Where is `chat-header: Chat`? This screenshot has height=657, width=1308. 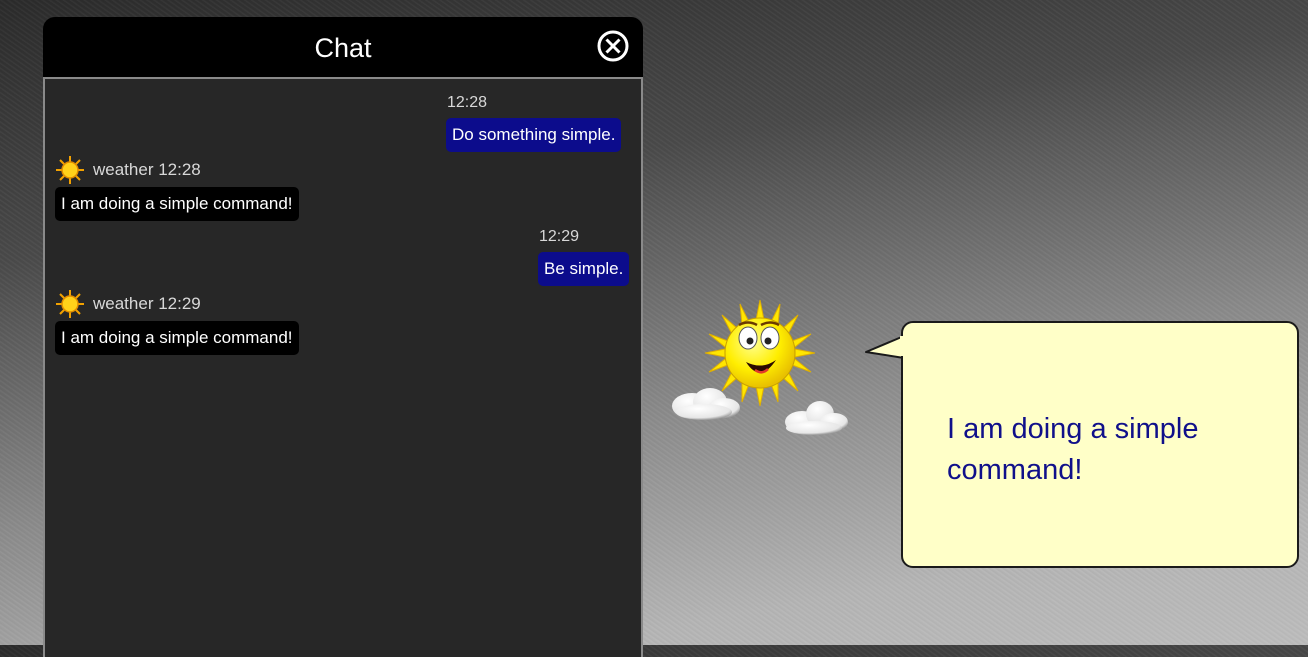
chat-header: Chat is located at coordinates (343, 47).